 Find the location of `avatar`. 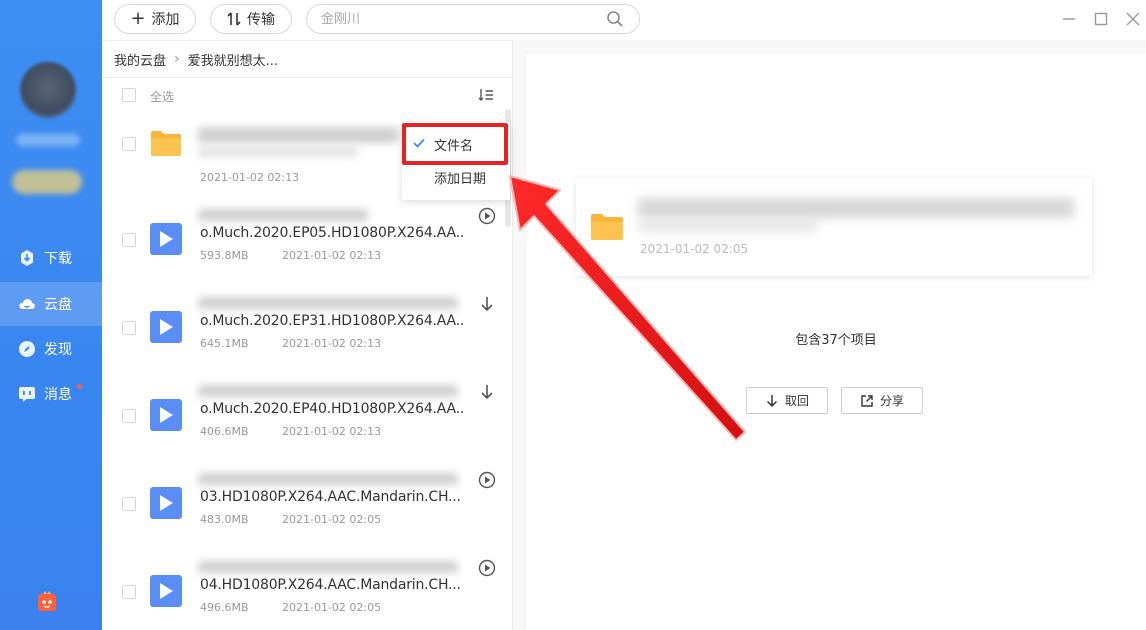

avatar is located at coordinates (48, 90).